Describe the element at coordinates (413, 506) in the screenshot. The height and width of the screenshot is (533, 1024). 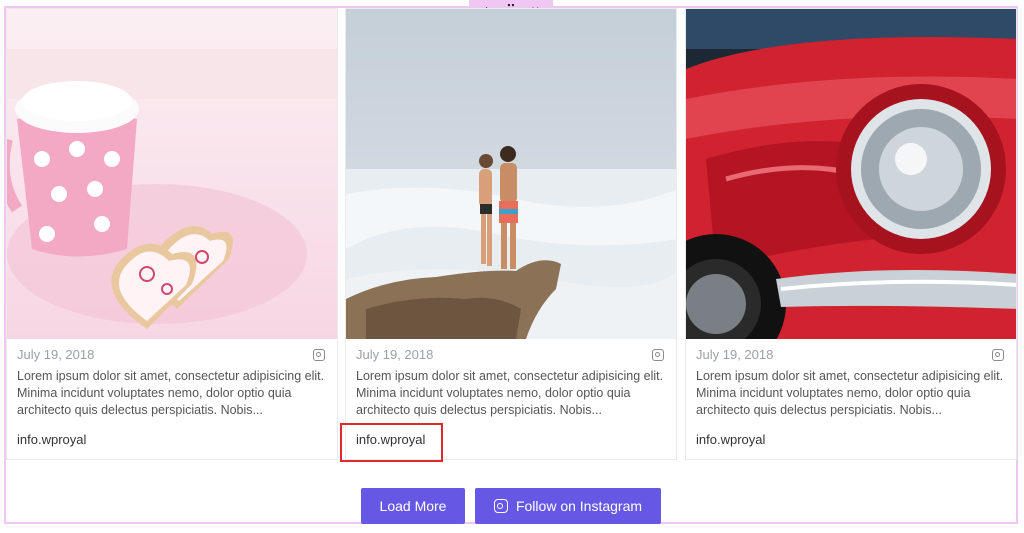
I see `load-more-button: Load More` at that location.